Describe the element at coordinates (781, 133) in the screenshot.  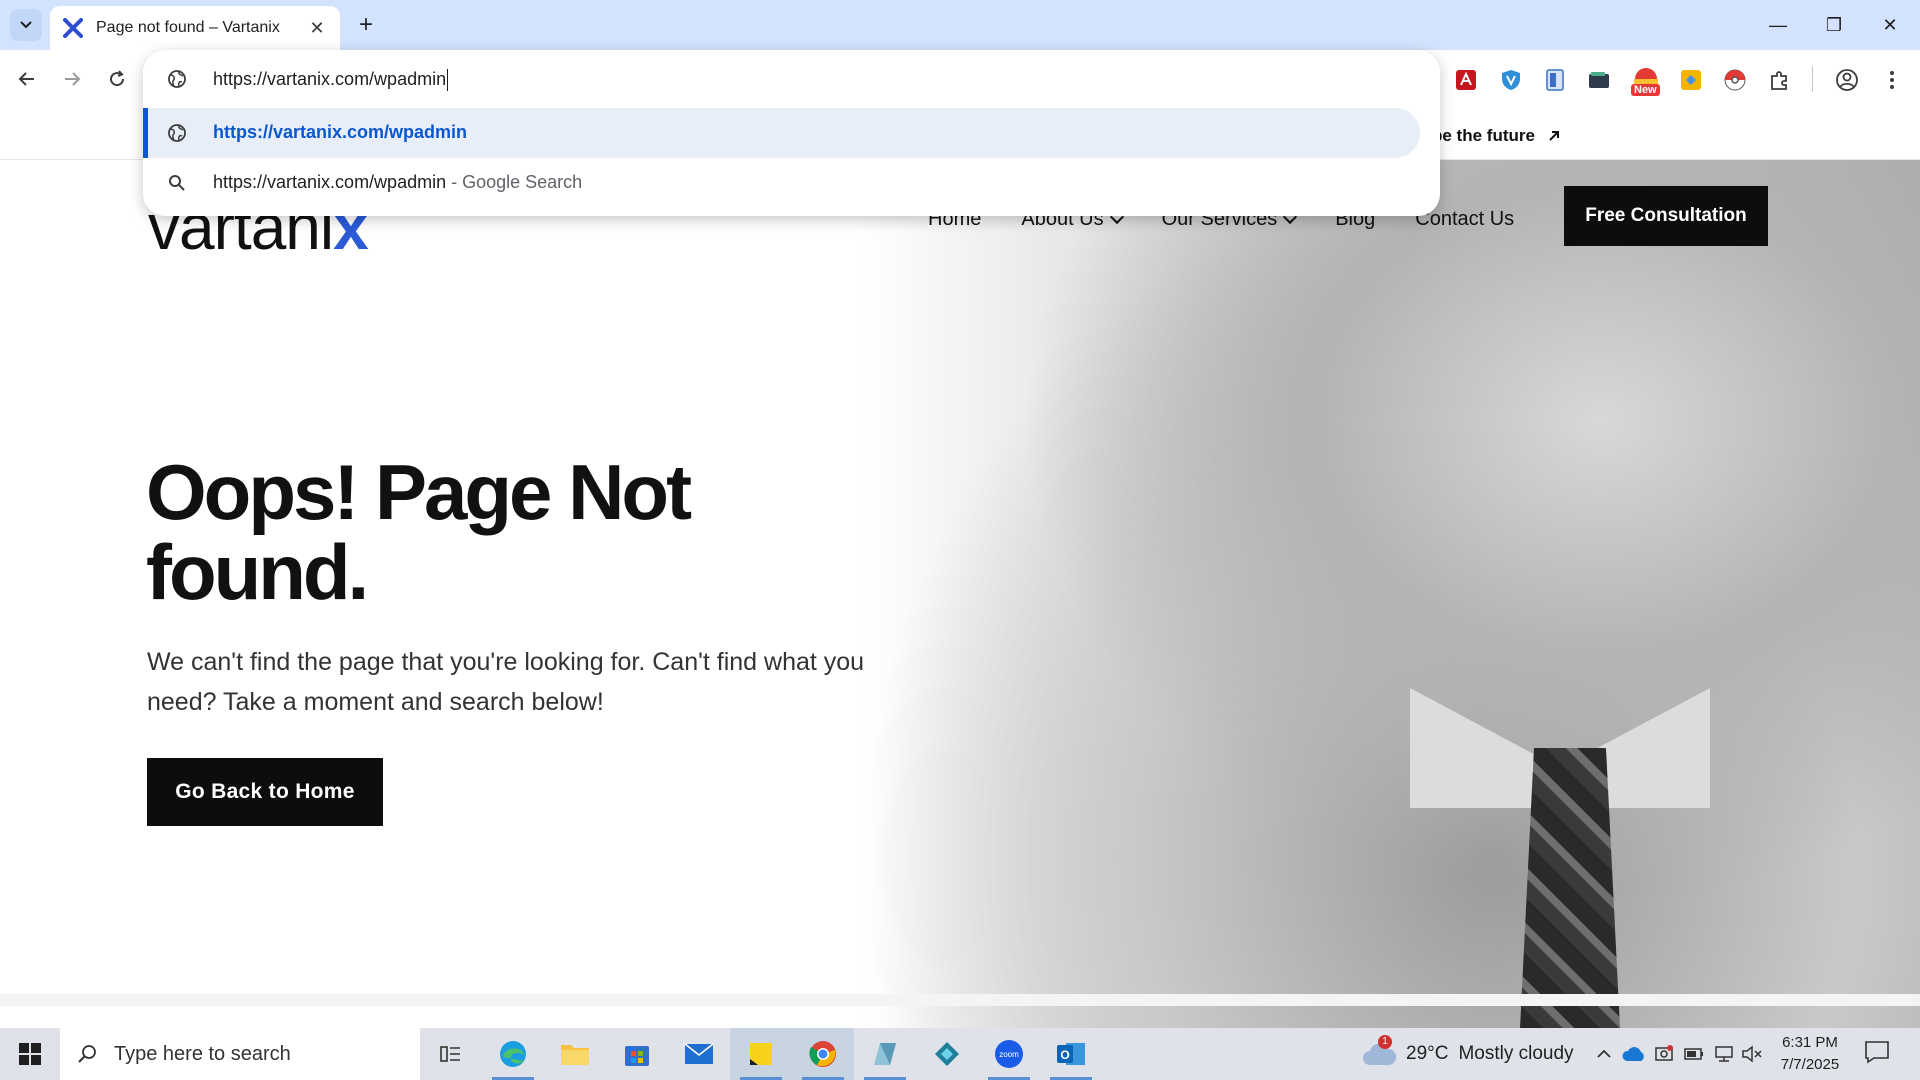
I see `suggestion-item: https://vartanix.com/wpadmin` at that location.